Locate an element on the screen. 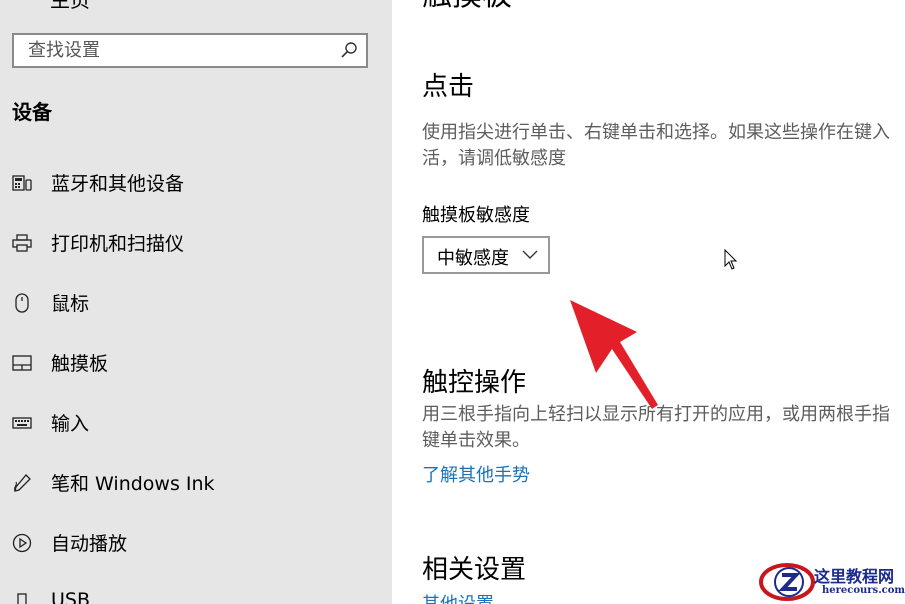 This screenshot has width=905, height=604. taps-heading: 点击 is located at coordinates (448, 87).